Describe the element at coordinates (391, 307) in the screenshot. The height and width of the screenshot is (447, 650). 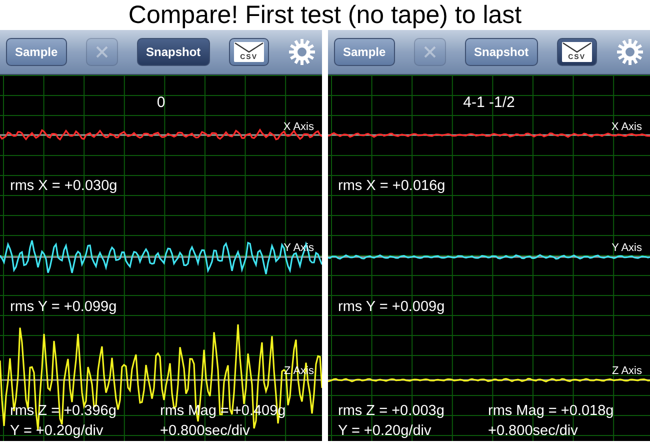
I see `rms-reading: rms Y = +0.009g` at that location.